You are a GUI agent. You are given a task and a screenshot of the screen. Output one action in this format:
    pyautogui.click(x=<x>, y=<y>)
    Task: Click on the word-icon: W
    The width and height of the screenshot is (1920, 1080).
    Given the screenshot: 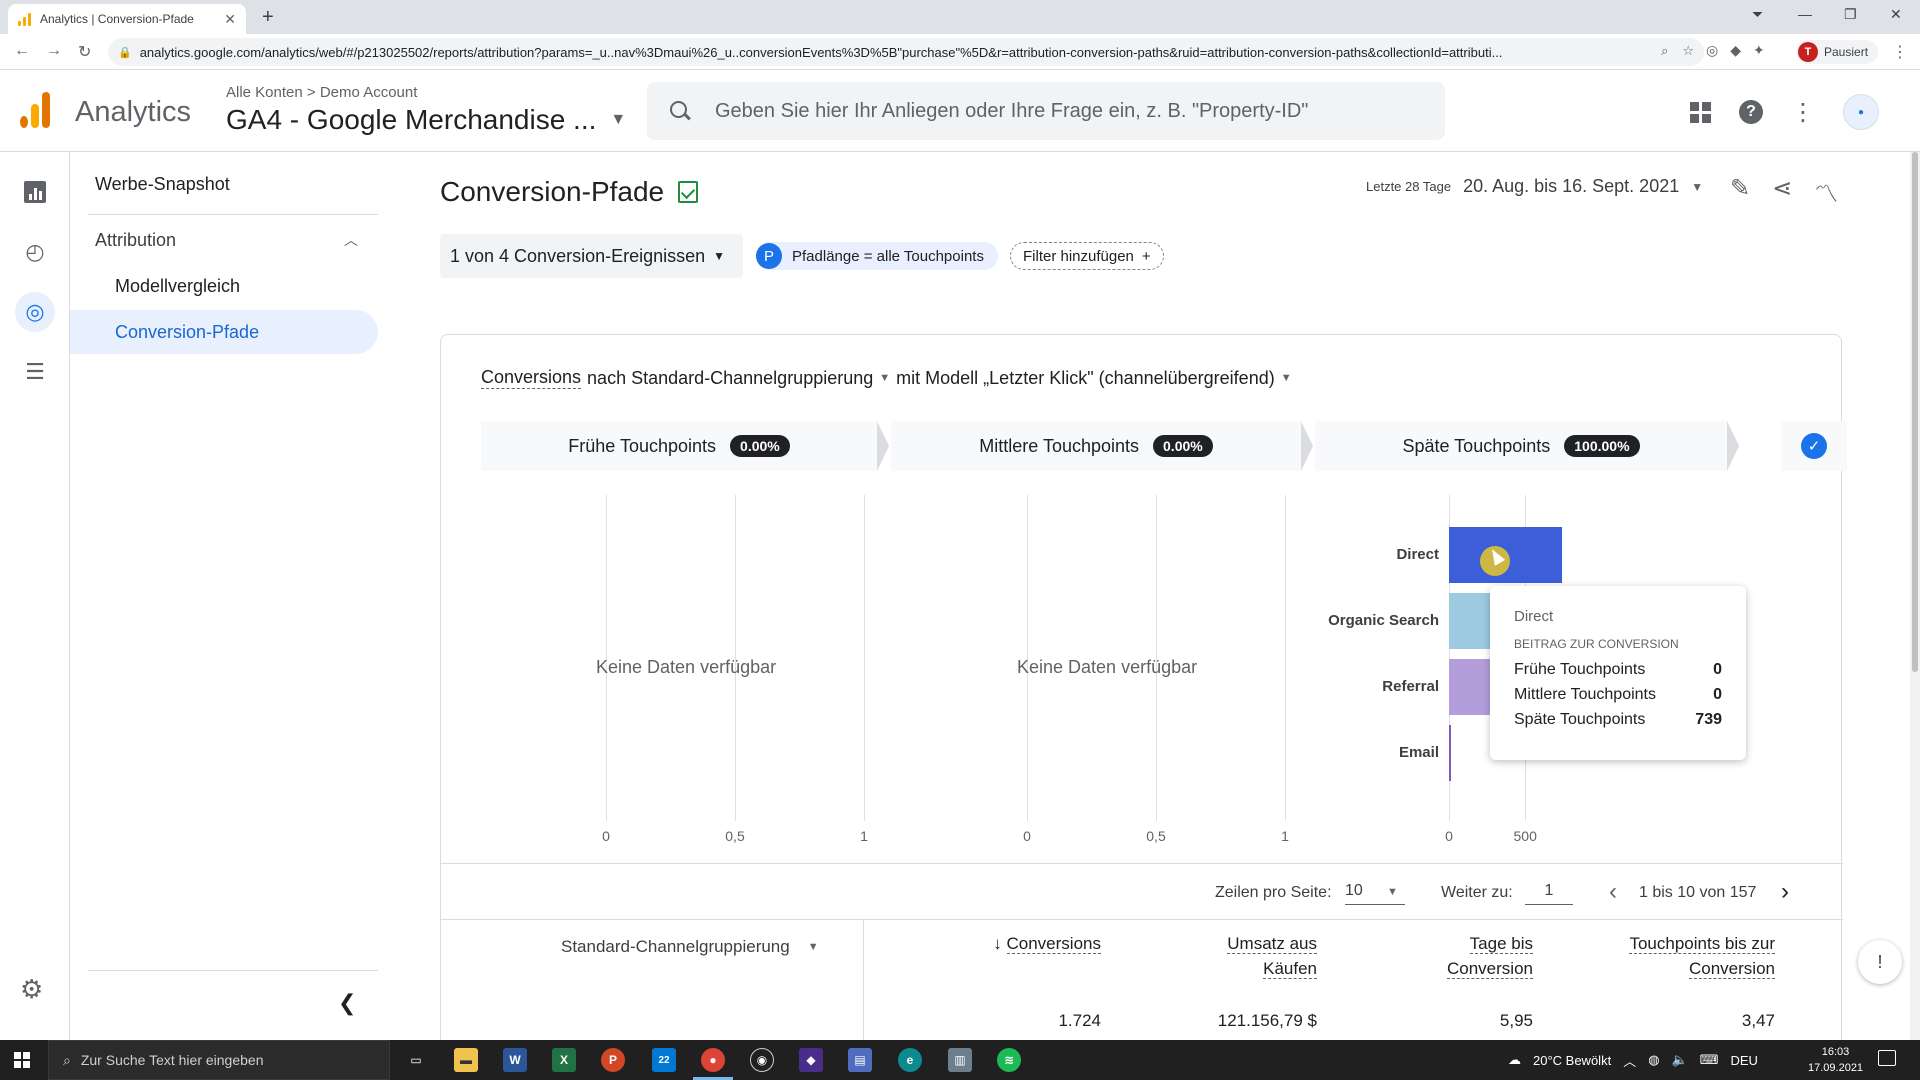 What is the action you would take?
    pyautogui.click(x=515, y=1060)
    